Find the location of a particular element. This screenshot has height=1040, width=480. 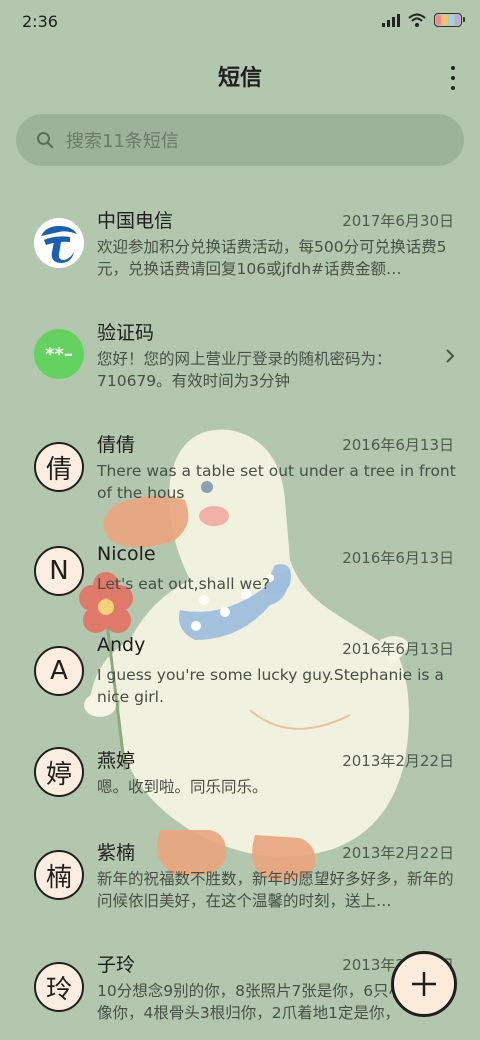

conversation-name: 倩倩 is located at coordinates (116, 445).